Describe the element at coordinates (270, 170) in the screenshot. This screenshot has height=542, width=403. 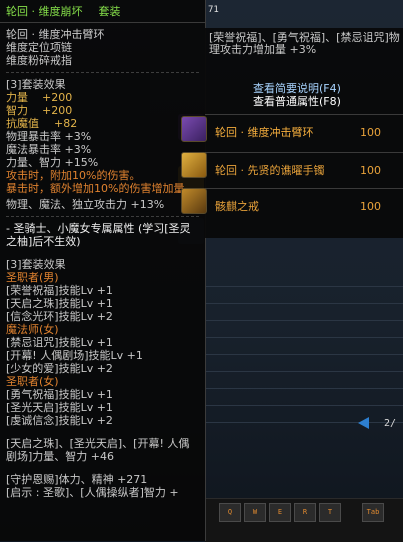
I see `set-item-name: 轮回 · 先贤的谯曜手镯` at that location.